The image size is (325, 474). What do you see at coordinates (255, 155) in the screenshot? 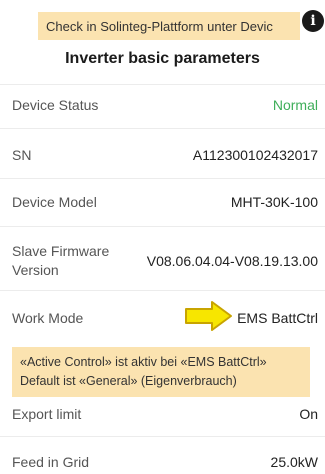
I see `sn-value: A112300102432017` at bounding box center [255, 155].